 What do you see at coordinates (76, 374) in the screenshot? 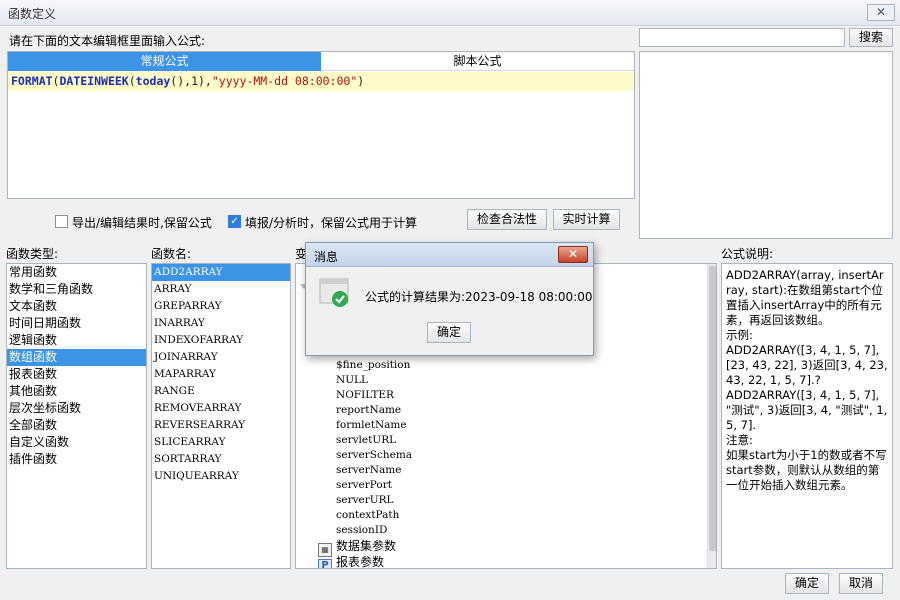
I see `category-item: 报表函数` at bounding box center [76, 374].